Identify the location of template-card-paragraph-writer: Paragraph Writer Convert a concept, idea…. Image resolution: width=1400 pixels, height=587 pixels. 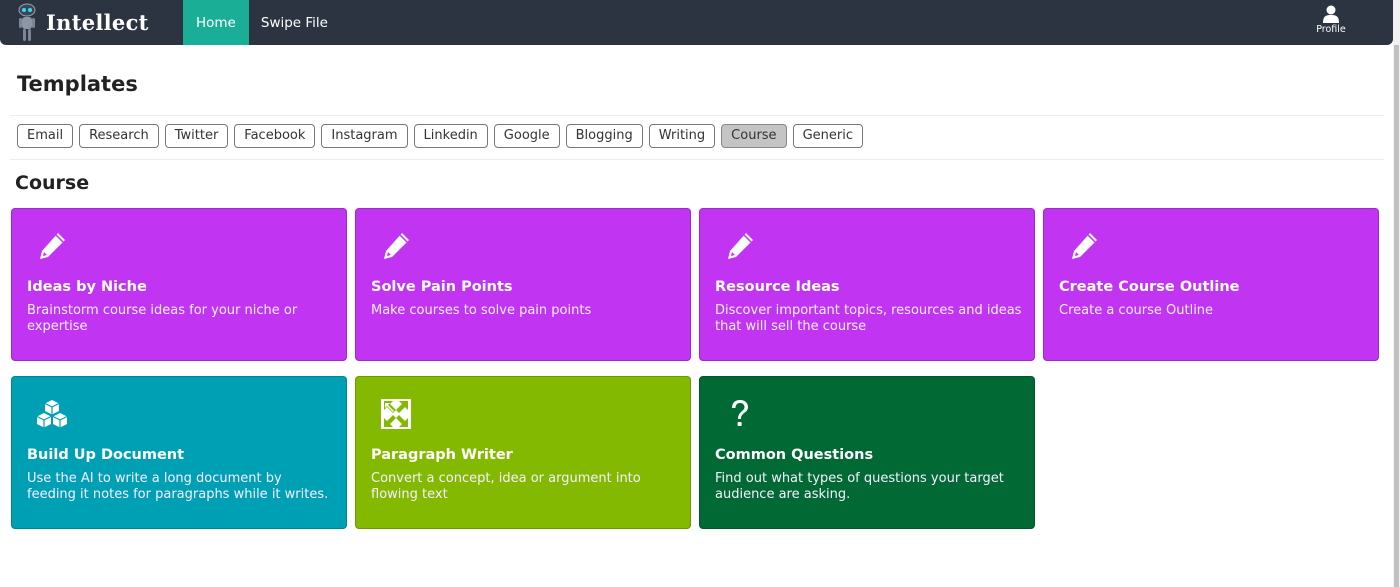
(523, 452).